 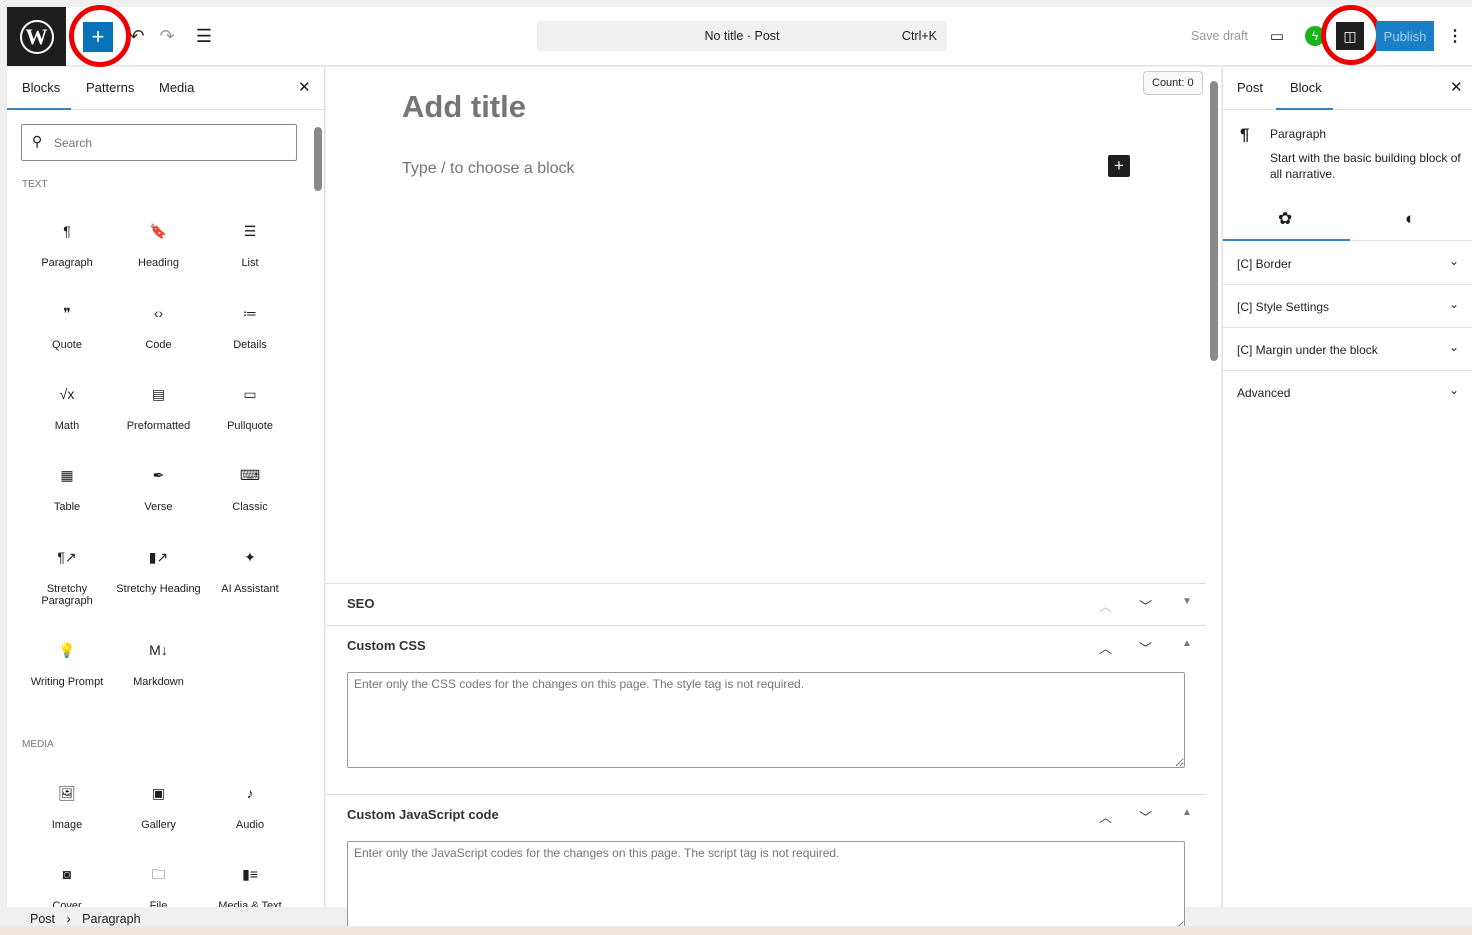 I want to click on add-block-button: +, so click(x=1119, y=166).